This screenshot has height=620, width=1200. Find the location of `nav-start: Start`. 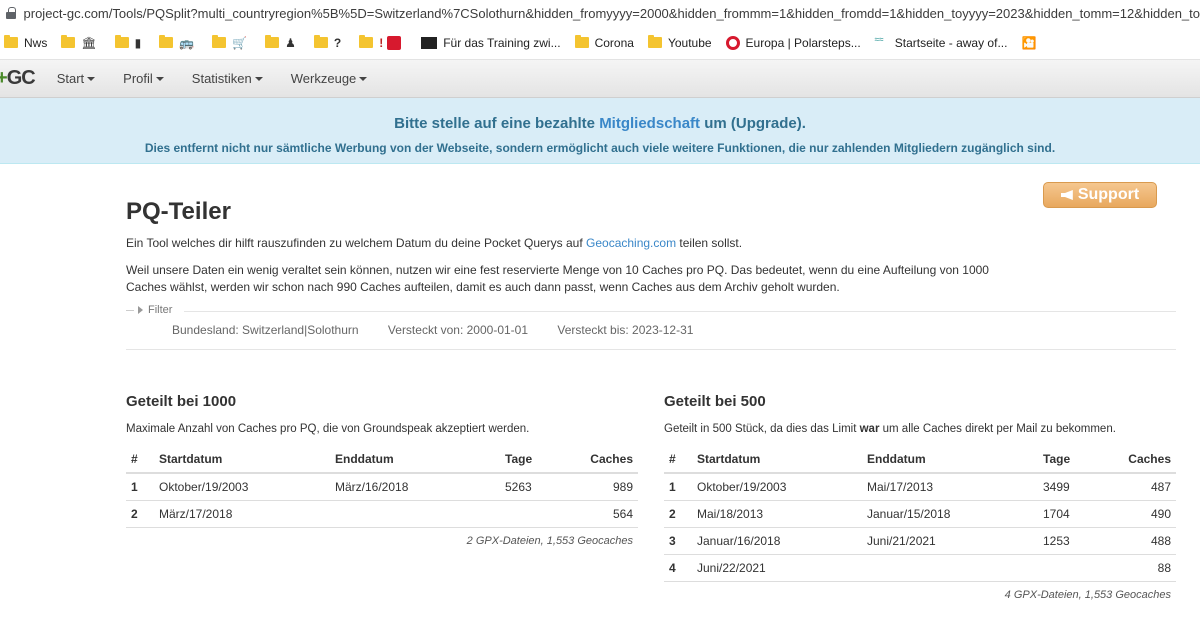

nav-start: Start is located at coordinates (76, 78).